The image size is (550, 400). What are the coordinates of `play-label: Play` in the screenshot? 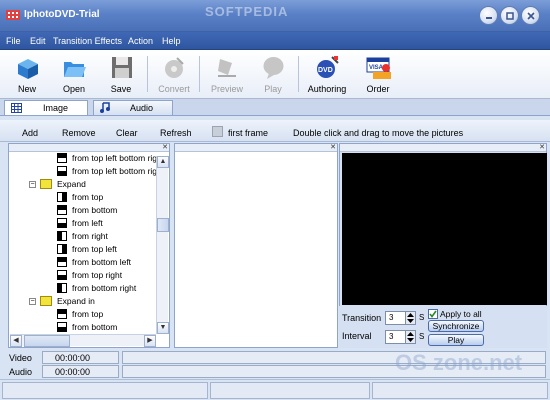 It's located at (273, 89).